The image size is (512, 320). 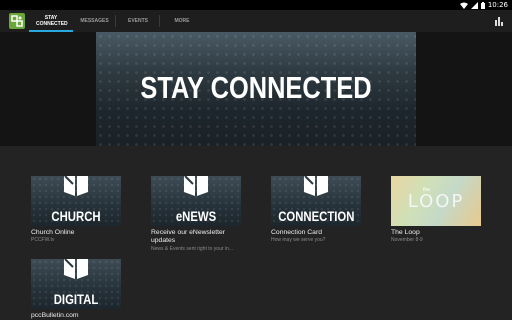 I want to click on status-bar: 10:26, so click(x=256, y=5).